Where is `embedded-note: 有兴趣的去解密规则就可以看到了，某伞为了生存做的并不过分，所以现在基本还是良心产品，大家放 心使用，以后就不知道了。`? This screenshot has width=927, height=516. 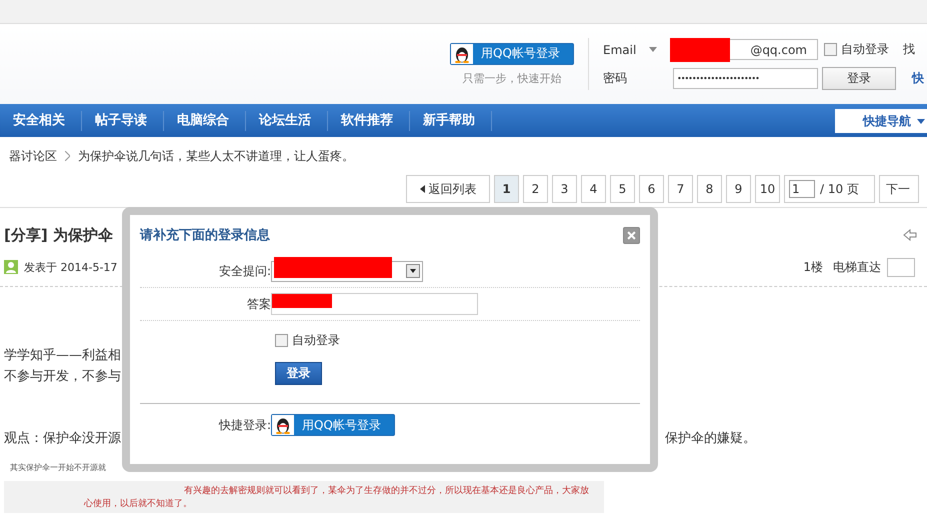 embedded-note: 有兴趣的去解密规则就可以看到了，某伞为了生存做的并不过分，所以现在基本还是良心产品，大家放 心使用，以后就不知道了。 is located at coordinates (304, 497).